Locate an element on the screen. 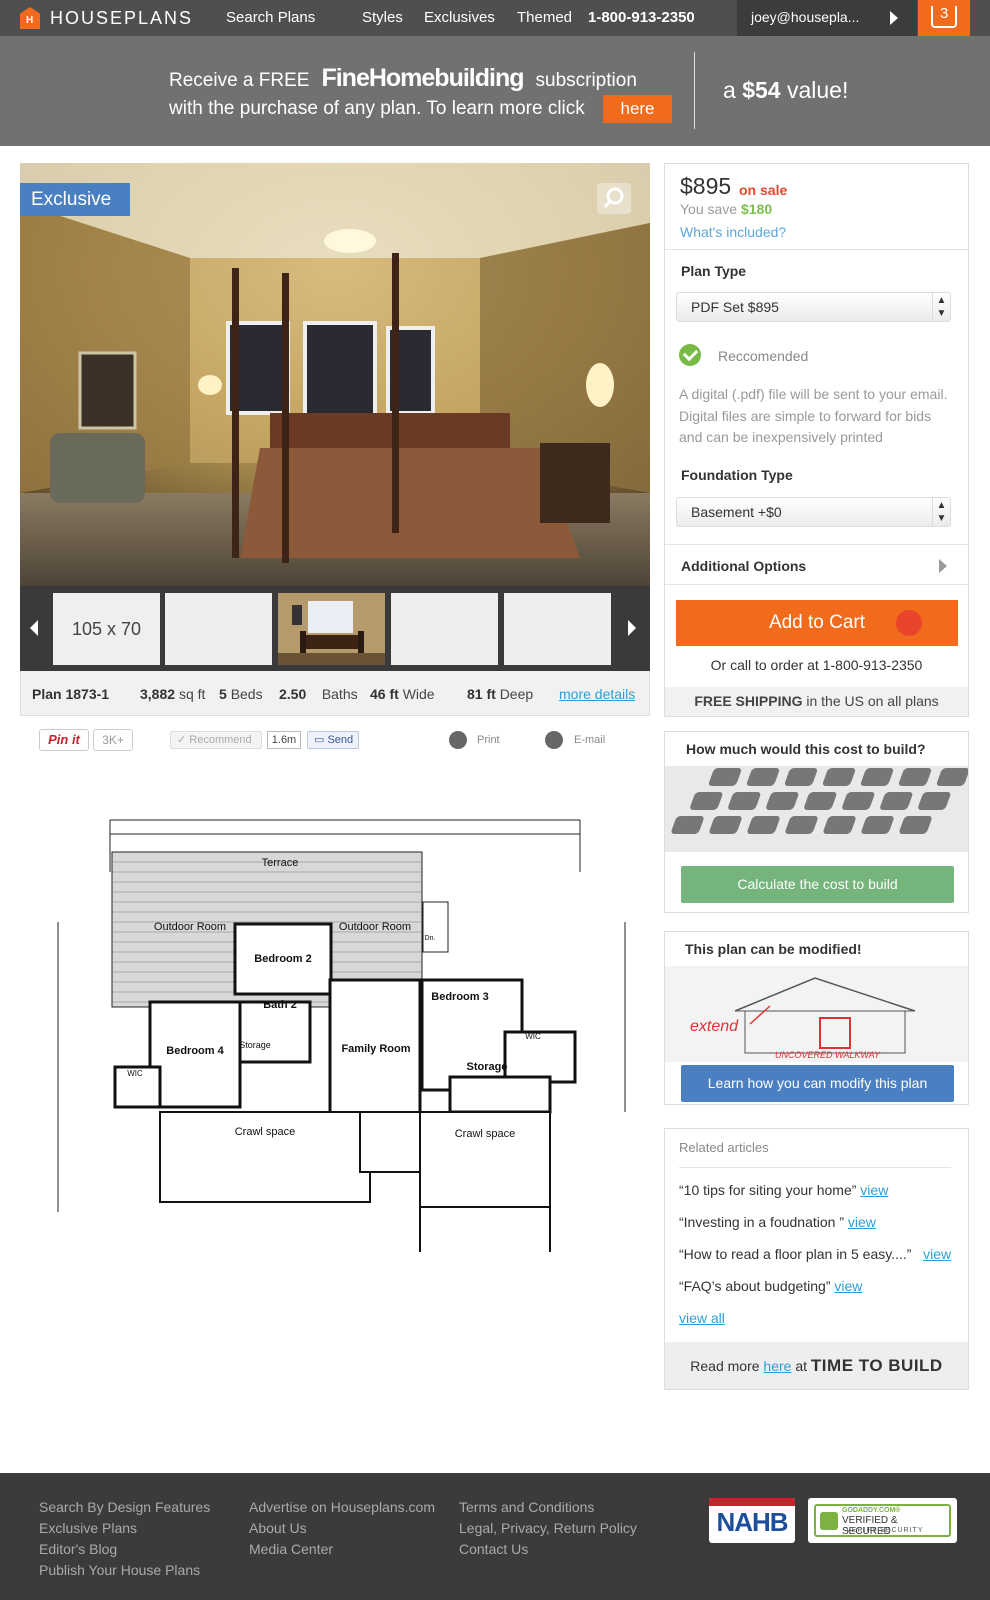  plan-type-select: PDF Set $895 ▲ ▼ is located at coordinates (813, 307).